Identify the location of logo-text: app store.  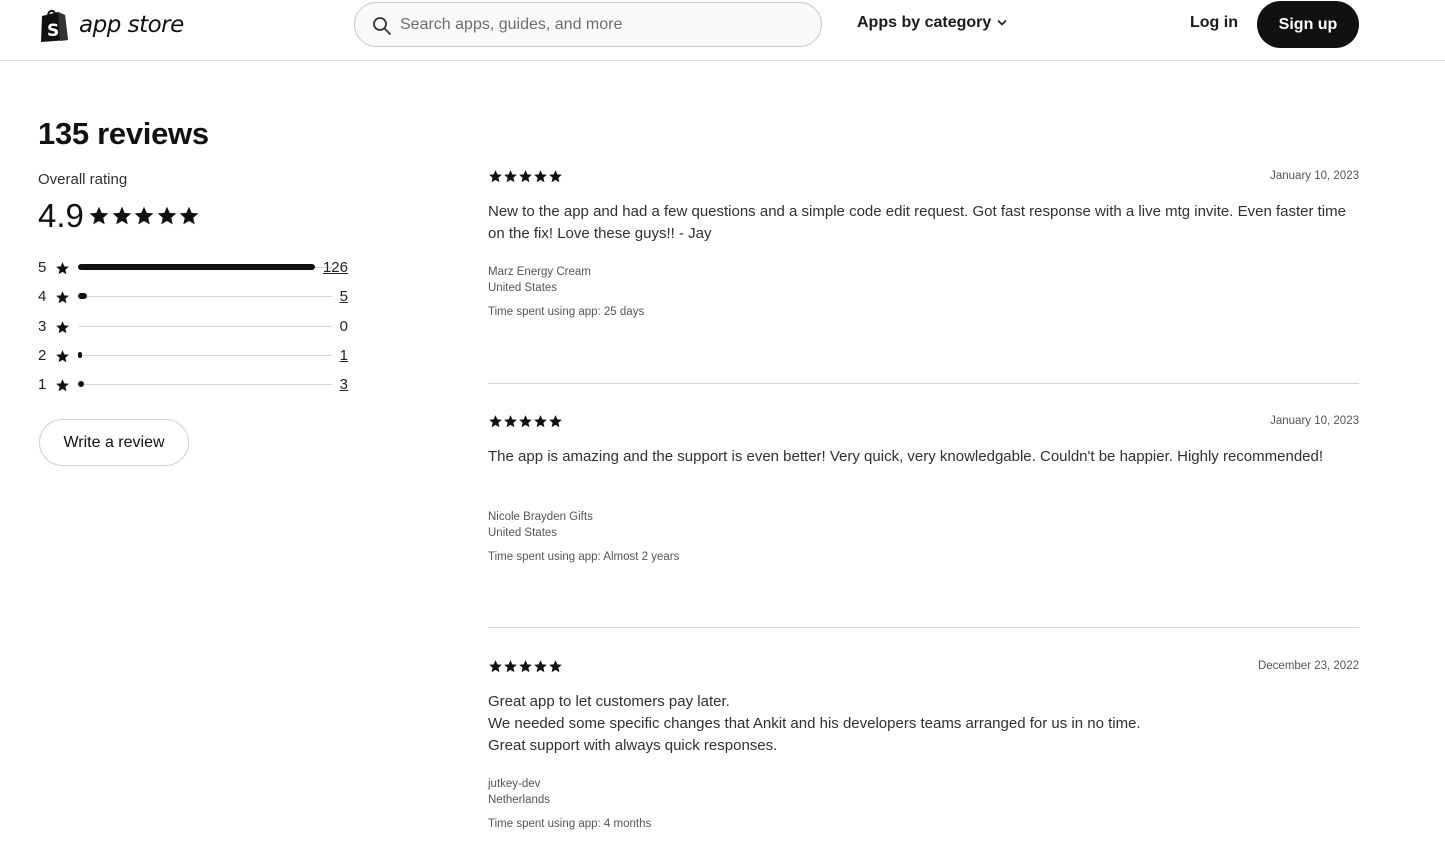
(131, 25).